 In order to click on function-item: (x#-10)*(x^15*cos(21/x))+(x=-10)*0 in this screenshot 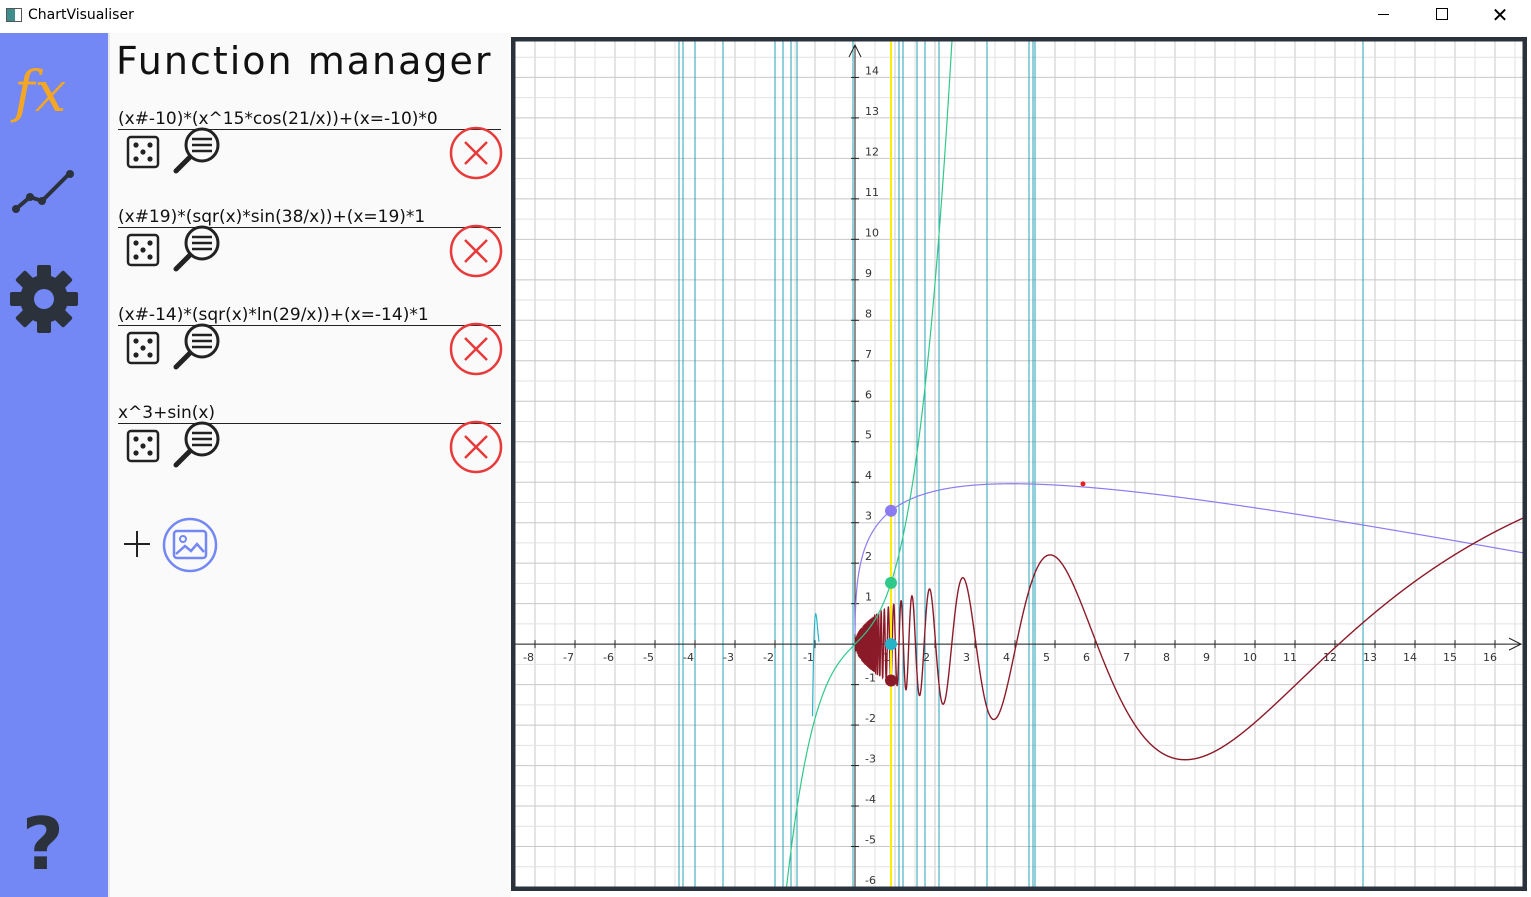, I will do `click(310, 158)`.